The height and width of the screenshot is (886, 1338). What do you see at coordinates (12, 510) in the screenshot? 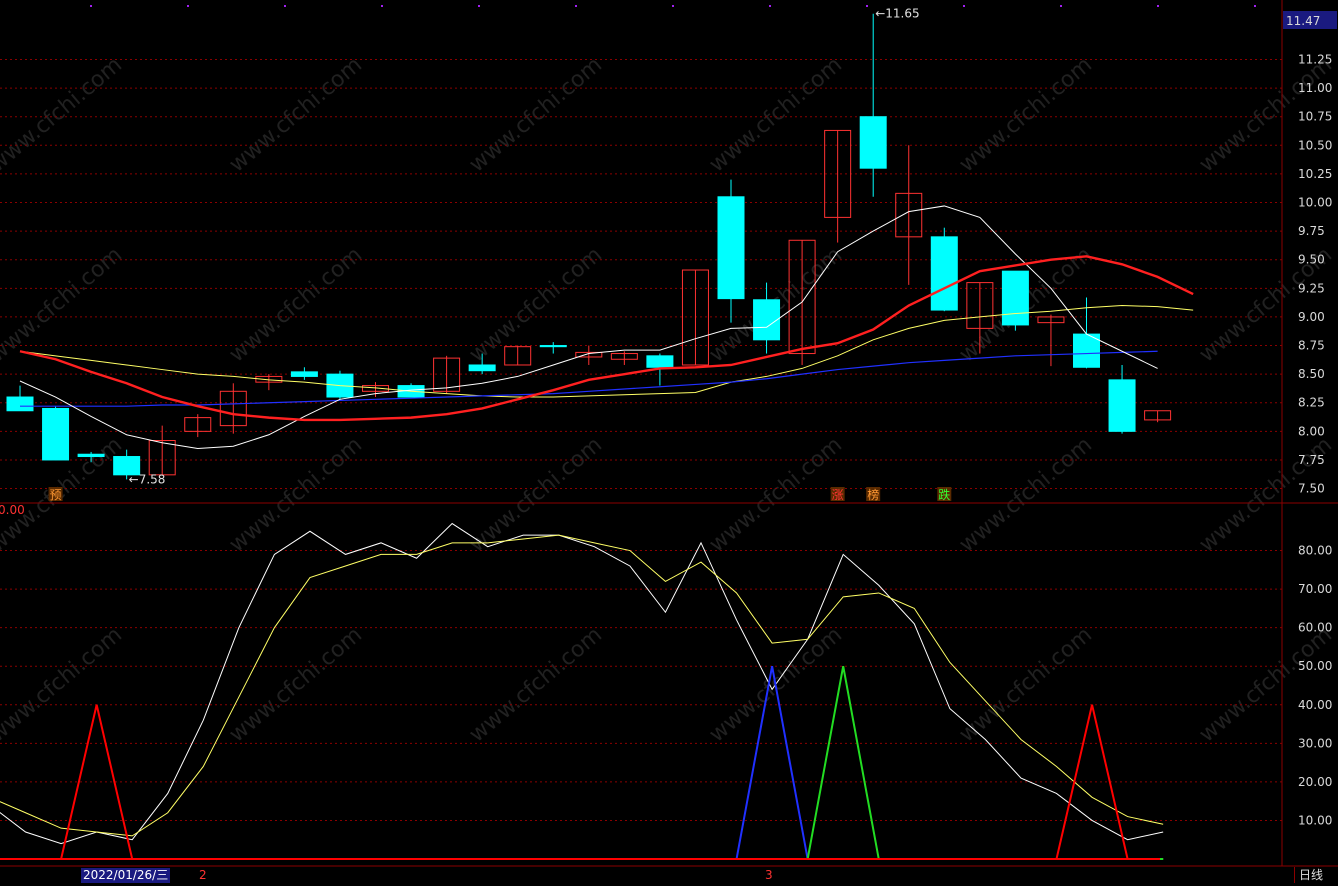
I see `indicator-top-label: 0.00` at bounding box center [12, 510].